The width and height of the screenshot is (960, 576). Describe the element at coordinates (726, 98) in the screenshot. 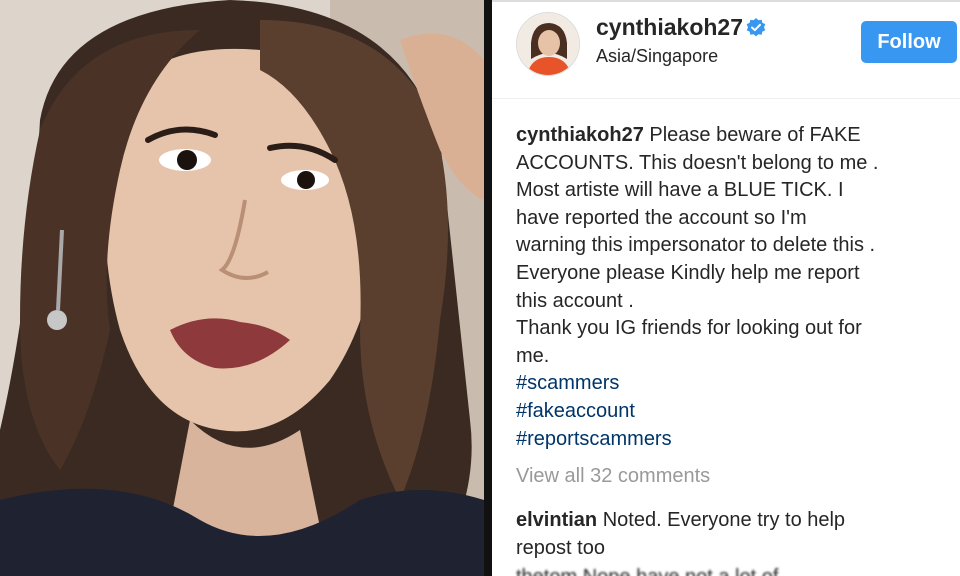

I see `header-divider` at that location.